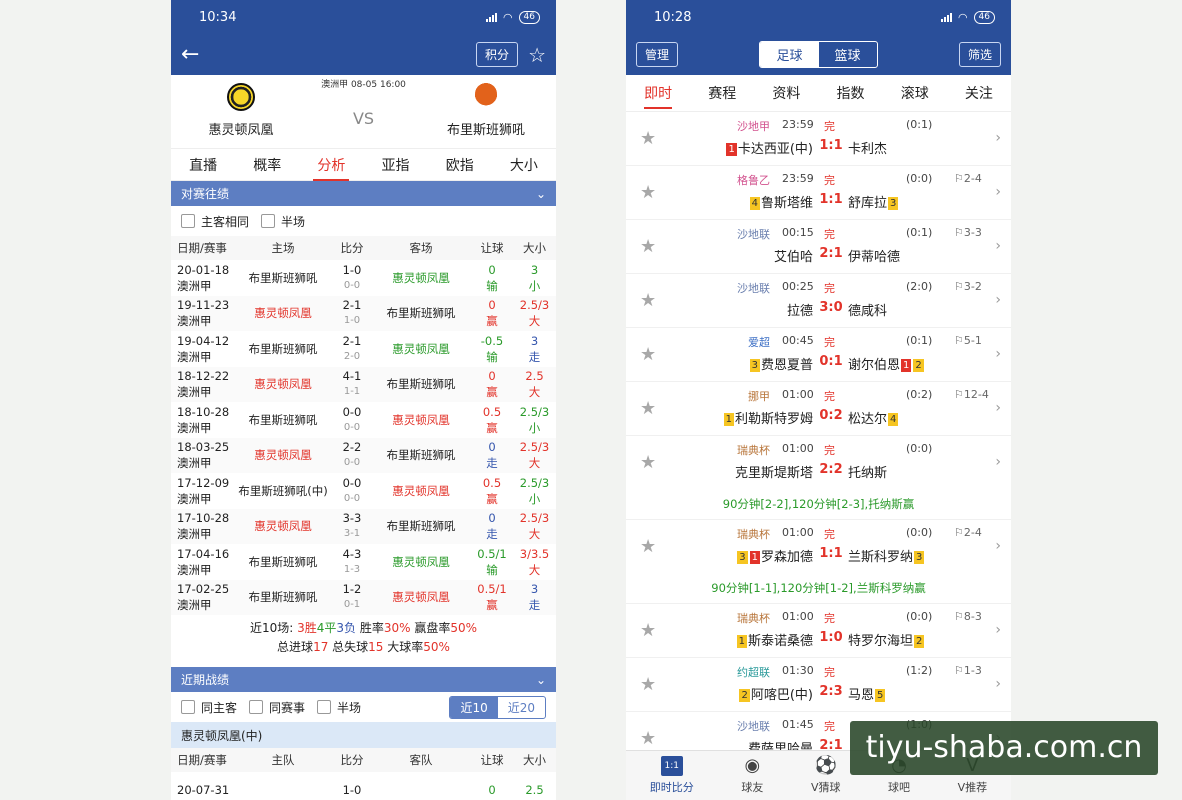 The height and width of the screenshot is (800, 1182). Describe the element at coordinates (818, 409) in the screenshot. I see `match-row: ★ 挪甲 01:00 完 (0:2) ⚐12-4 1 利勒斯特罗姆 0:2 松达尔 4 ›` at that location.